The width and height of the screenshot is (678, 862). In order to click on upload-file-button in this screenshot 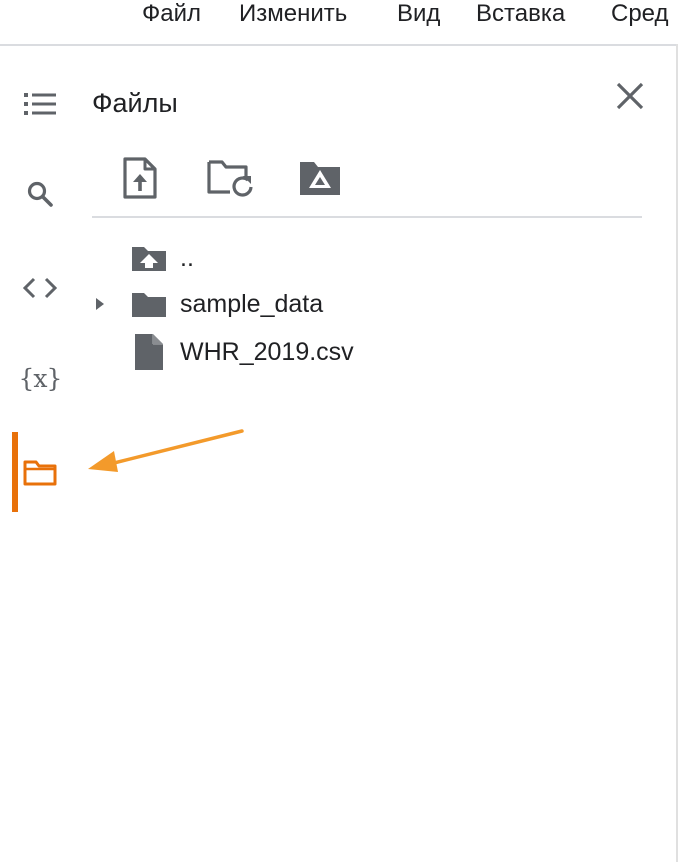, I will do `click(140, 178)`.